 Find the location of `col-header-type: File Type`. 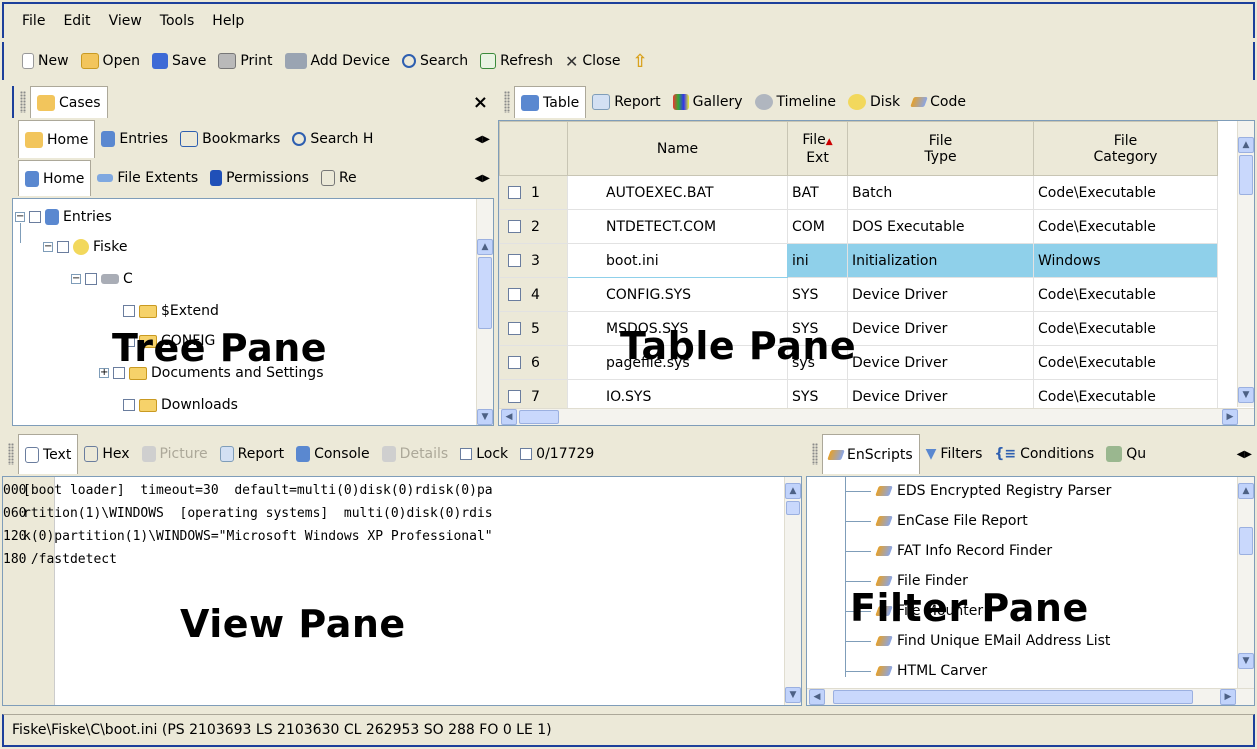

col-header-type: File Type is located at coordinates (940, 148).